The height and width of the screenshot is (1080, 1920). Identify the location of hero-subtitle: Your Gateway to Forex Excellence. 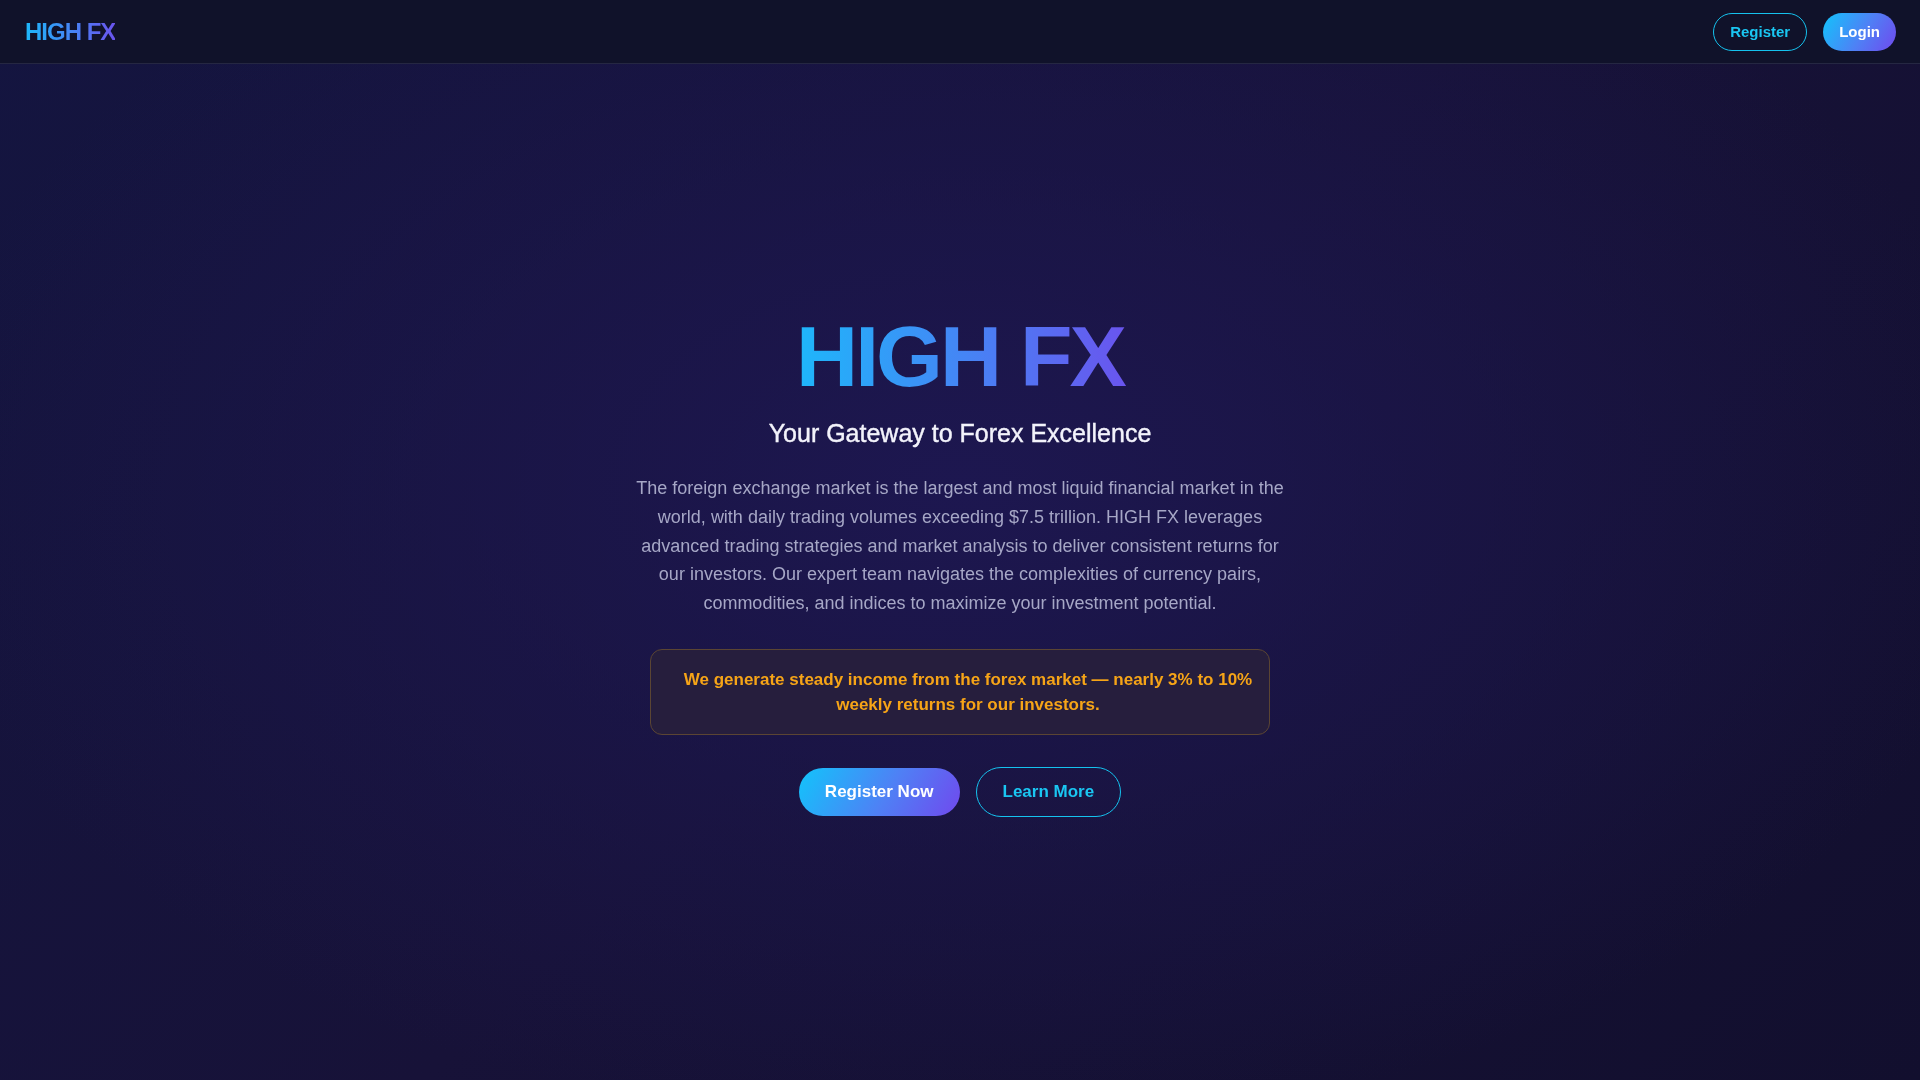
(960, 433).